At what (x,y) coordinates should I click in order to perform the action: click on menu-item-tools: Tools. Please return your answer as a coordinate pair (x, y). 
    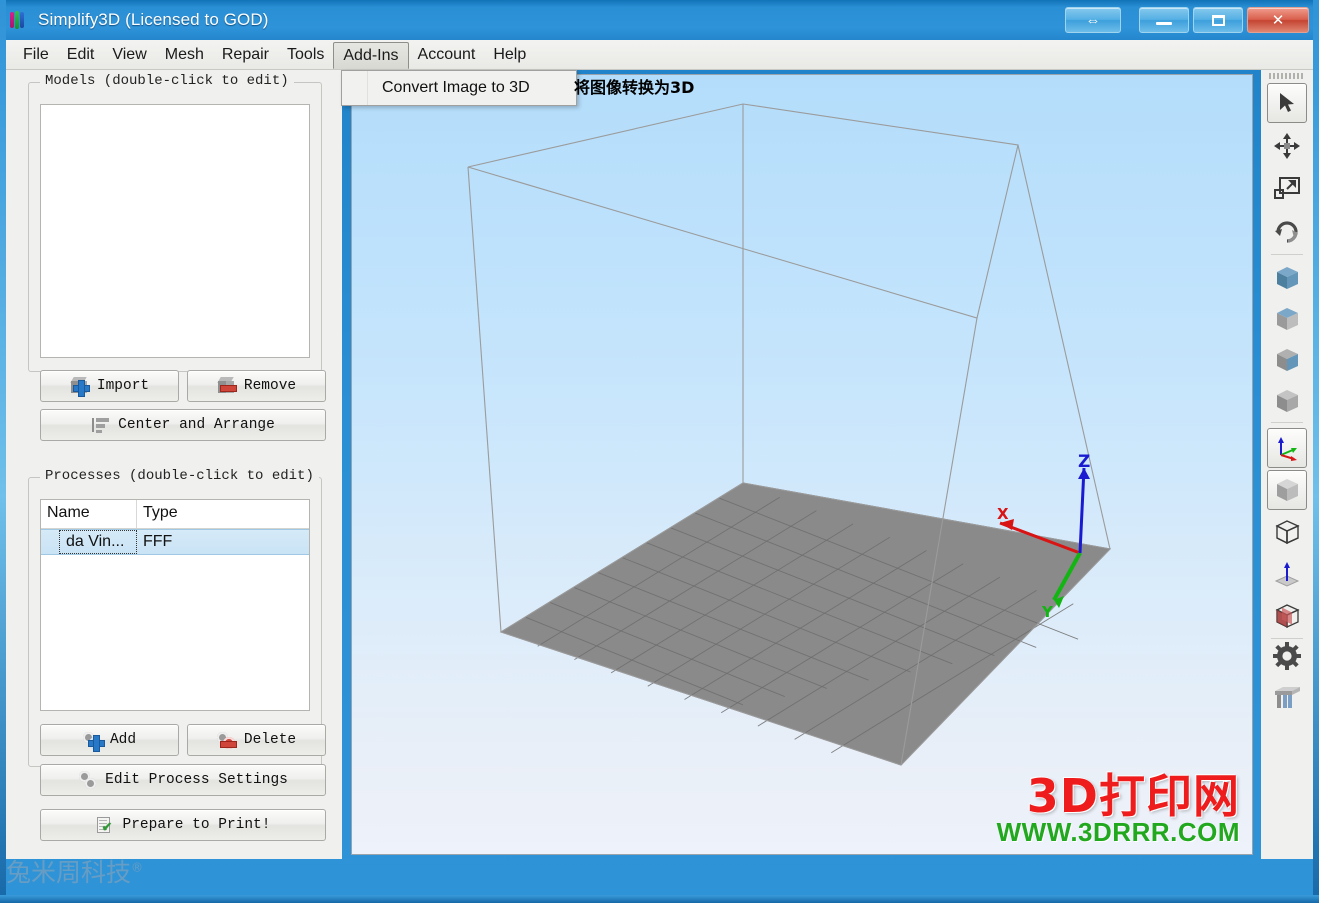
    Looking at the image, I should click on (305, 54).